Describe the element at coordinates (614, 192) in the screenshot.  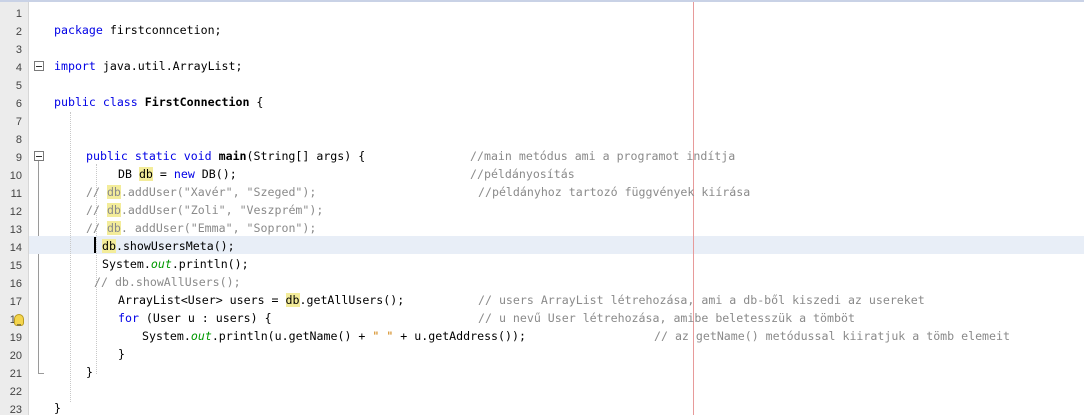
I see `code-comment-11: //példányhoz tartozó függvények kiírása` at that location.